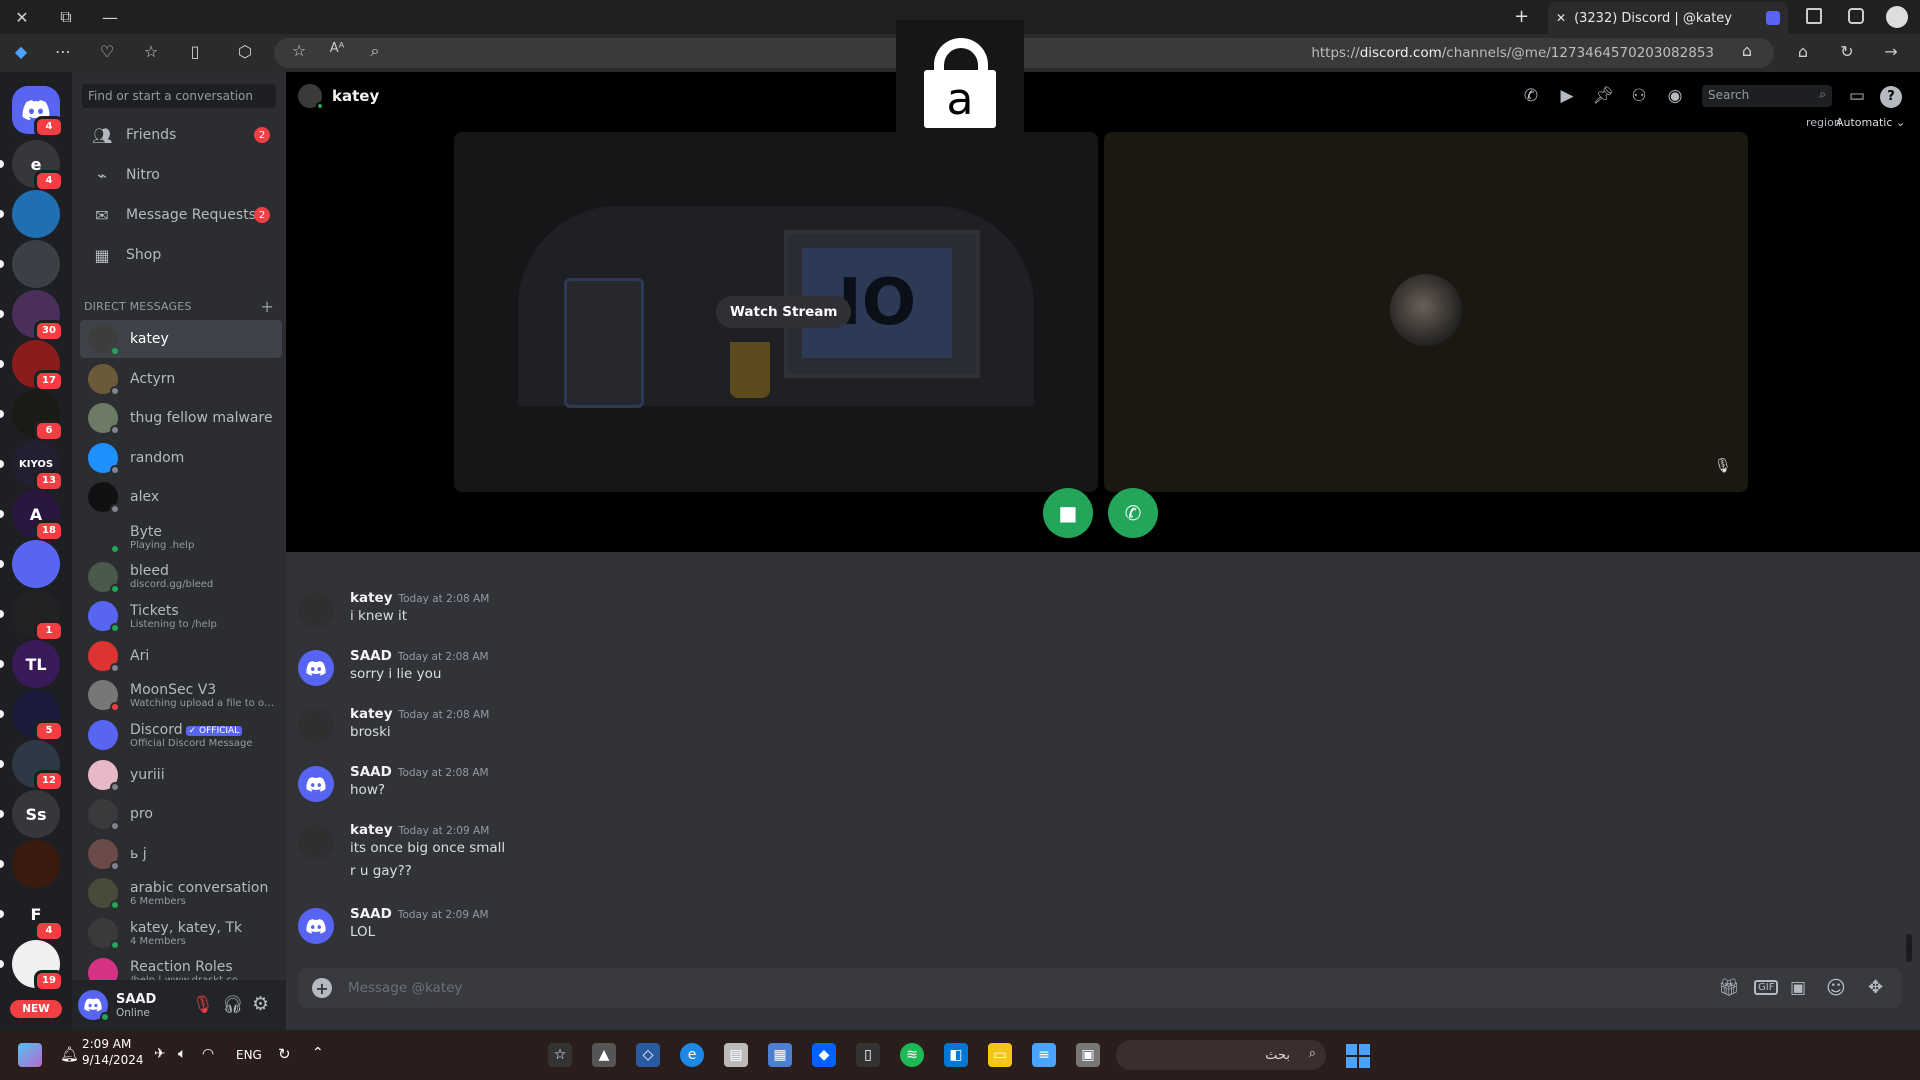 This screenshot has height=1080, width=1920. Describe the element at coordinates (692, 1055) in the screenshot. I see `edge-icon: e` at that location.